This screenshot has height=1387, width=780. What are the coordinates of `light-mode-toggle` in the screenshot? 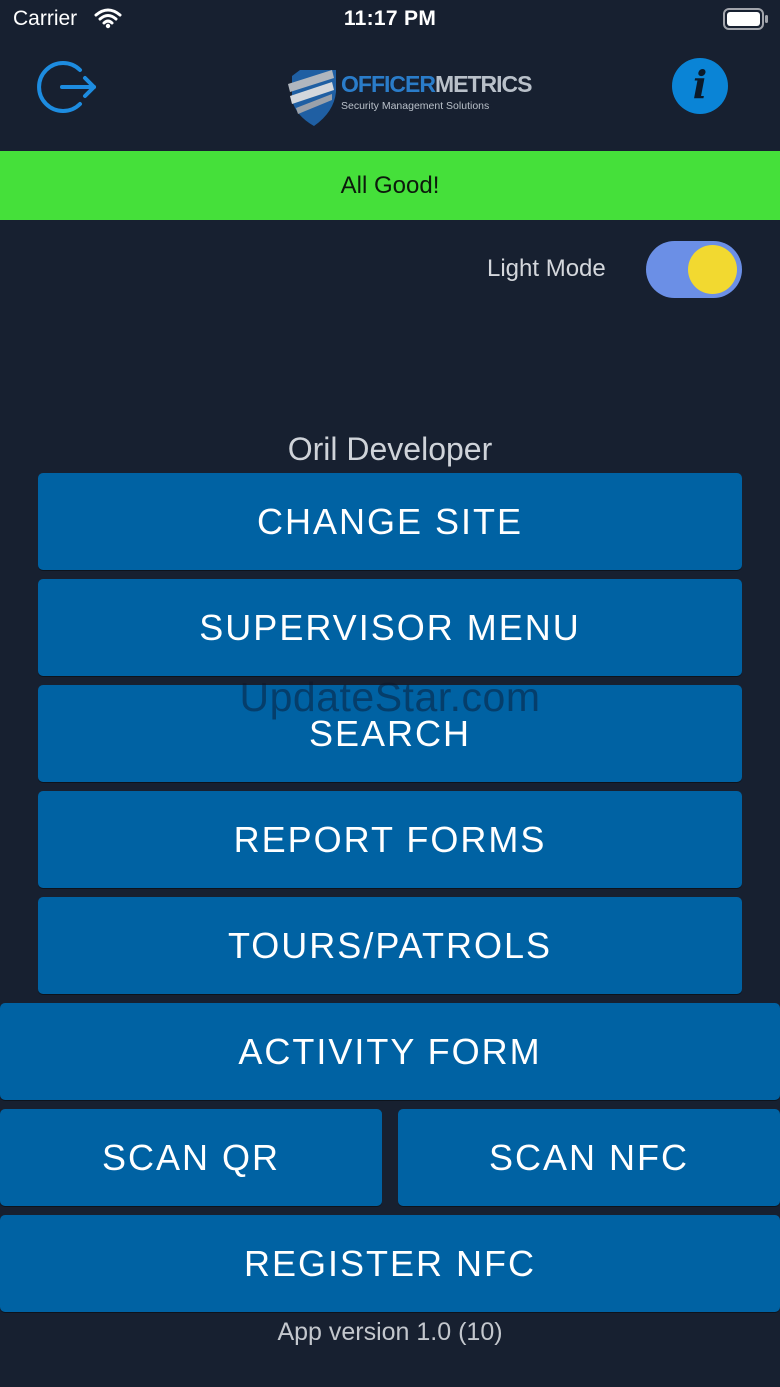 It's located at (694, 269).